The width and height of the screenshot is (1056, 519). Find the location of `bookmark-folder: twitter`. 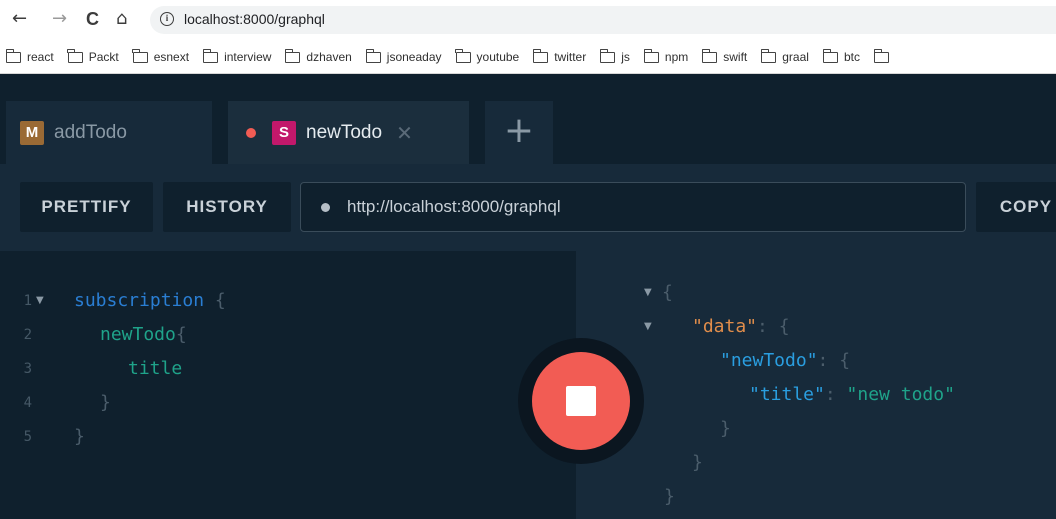

bookmark-folder: twitter is located at coordinates (559, 56).